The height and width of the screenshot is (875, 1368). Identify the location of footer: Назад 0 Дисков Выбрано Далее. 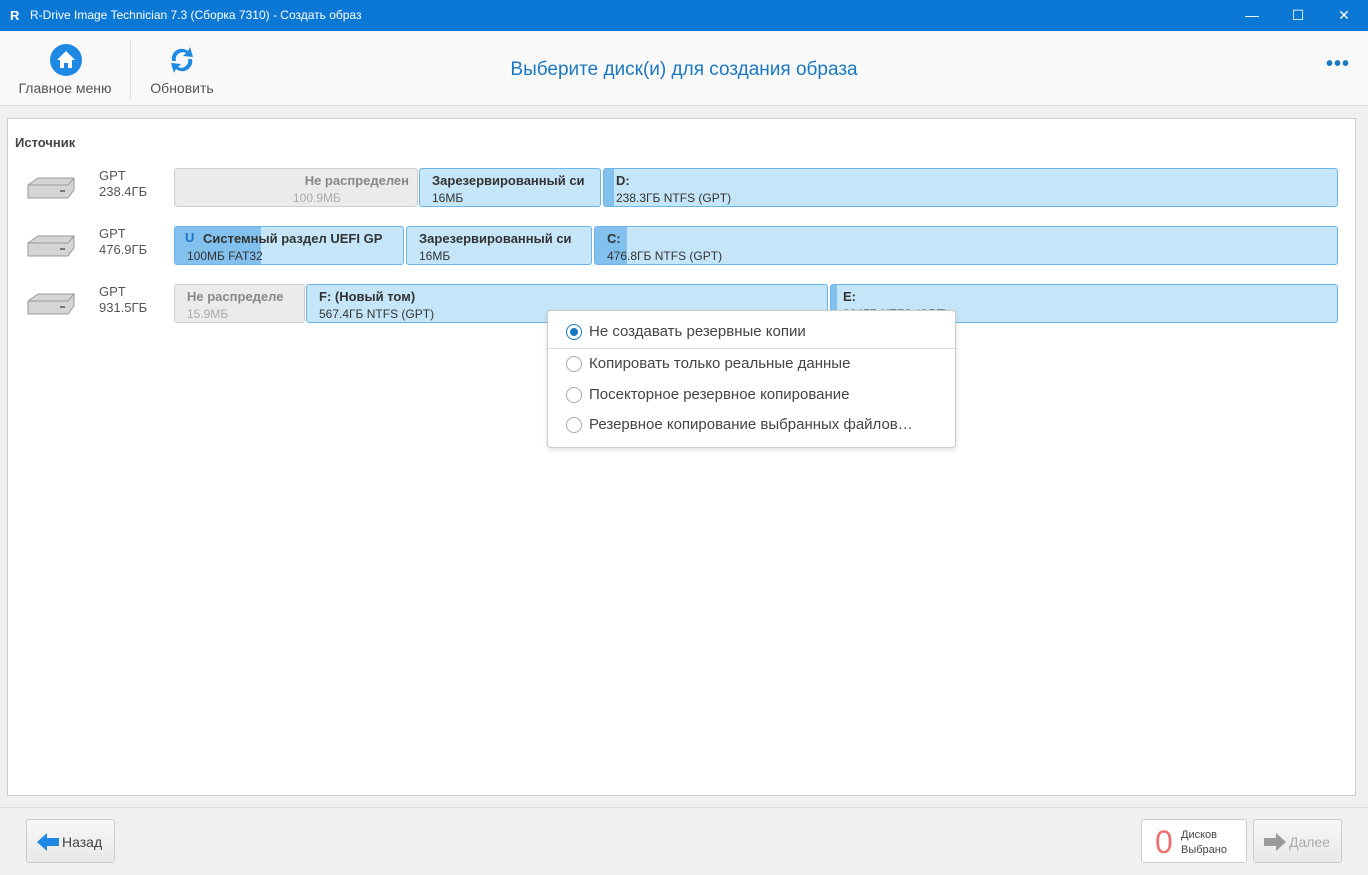
(684, 841).